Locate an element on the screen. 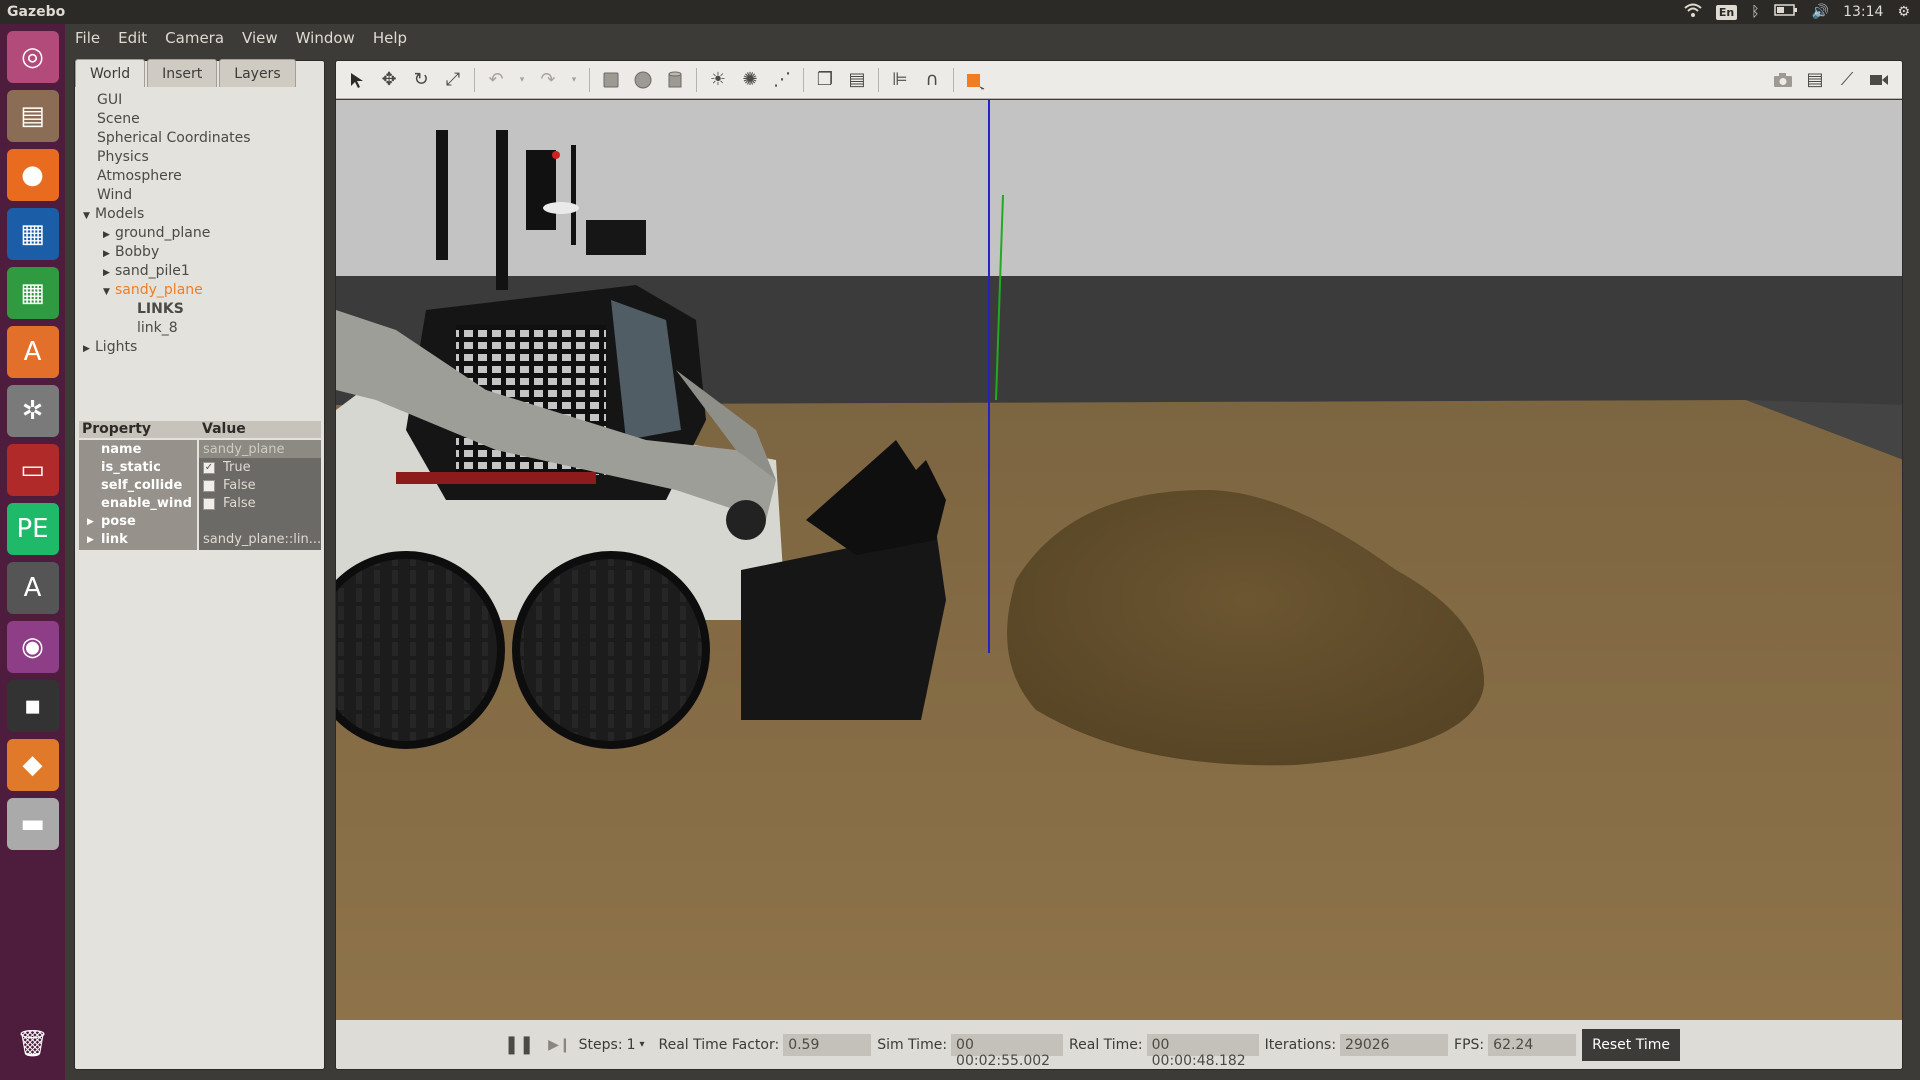 The image size is (1920, 1080). tree-item: Atmosphere is located at coordinates (199, 176).